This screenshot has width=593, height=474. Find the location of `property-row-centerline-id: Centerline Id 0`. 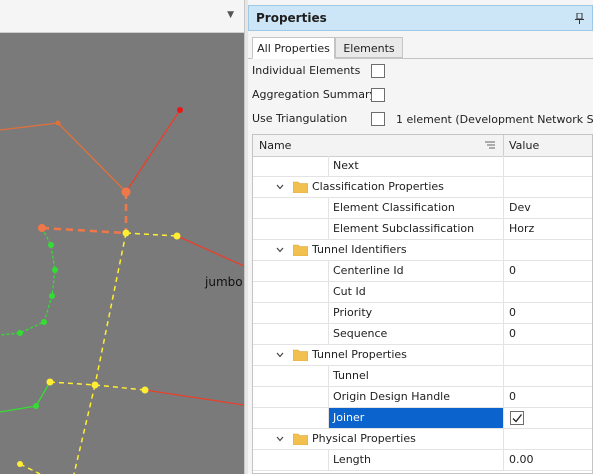

property-row-centerline-id: Centerline Id 0 is located at coordinates (422, 271).